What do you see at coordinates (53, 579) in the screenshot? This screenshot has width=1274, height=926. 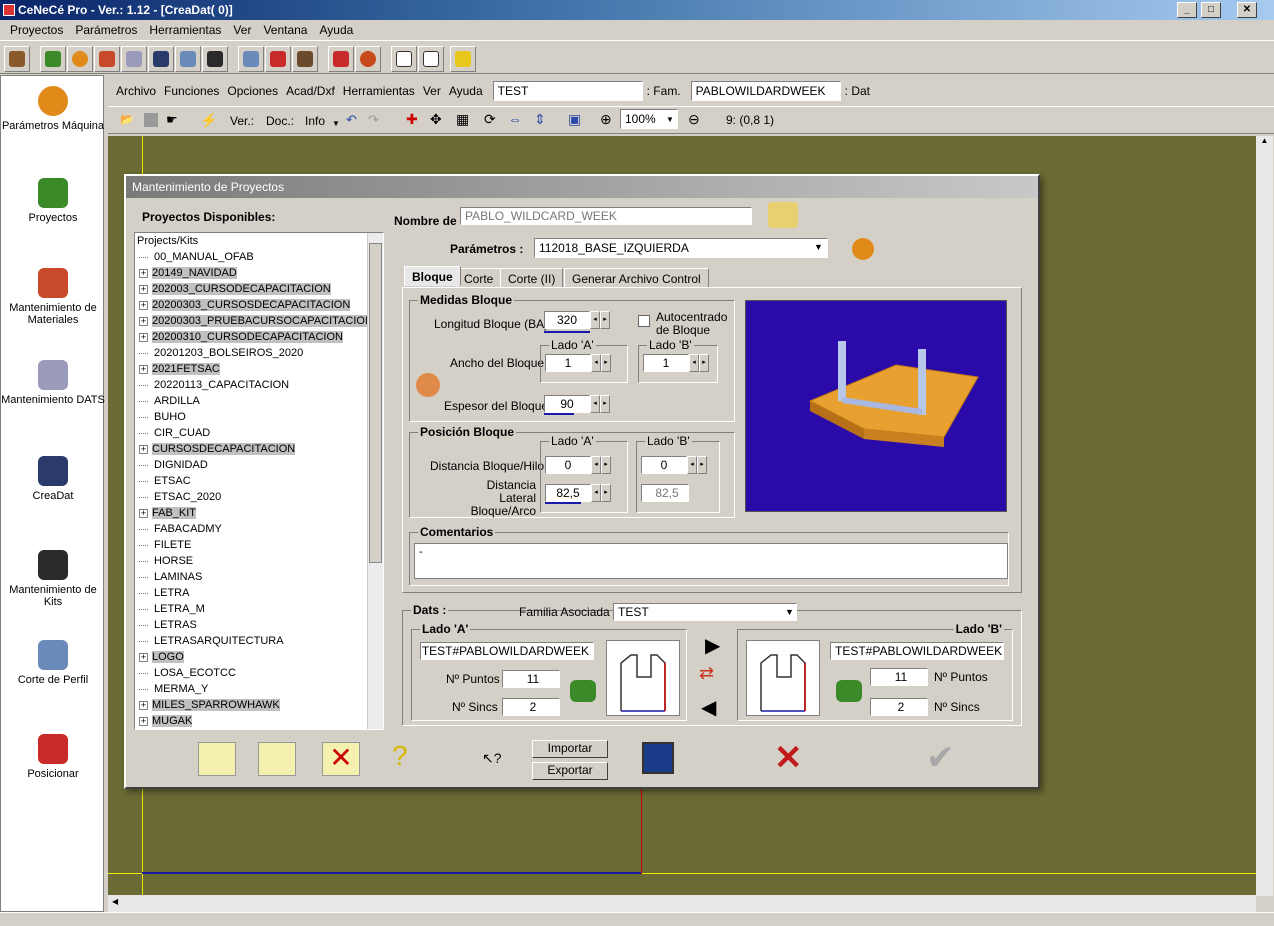 I see `sidebar-item-kits: Mantenimiento de Kits` at bounding box center [53, 579].